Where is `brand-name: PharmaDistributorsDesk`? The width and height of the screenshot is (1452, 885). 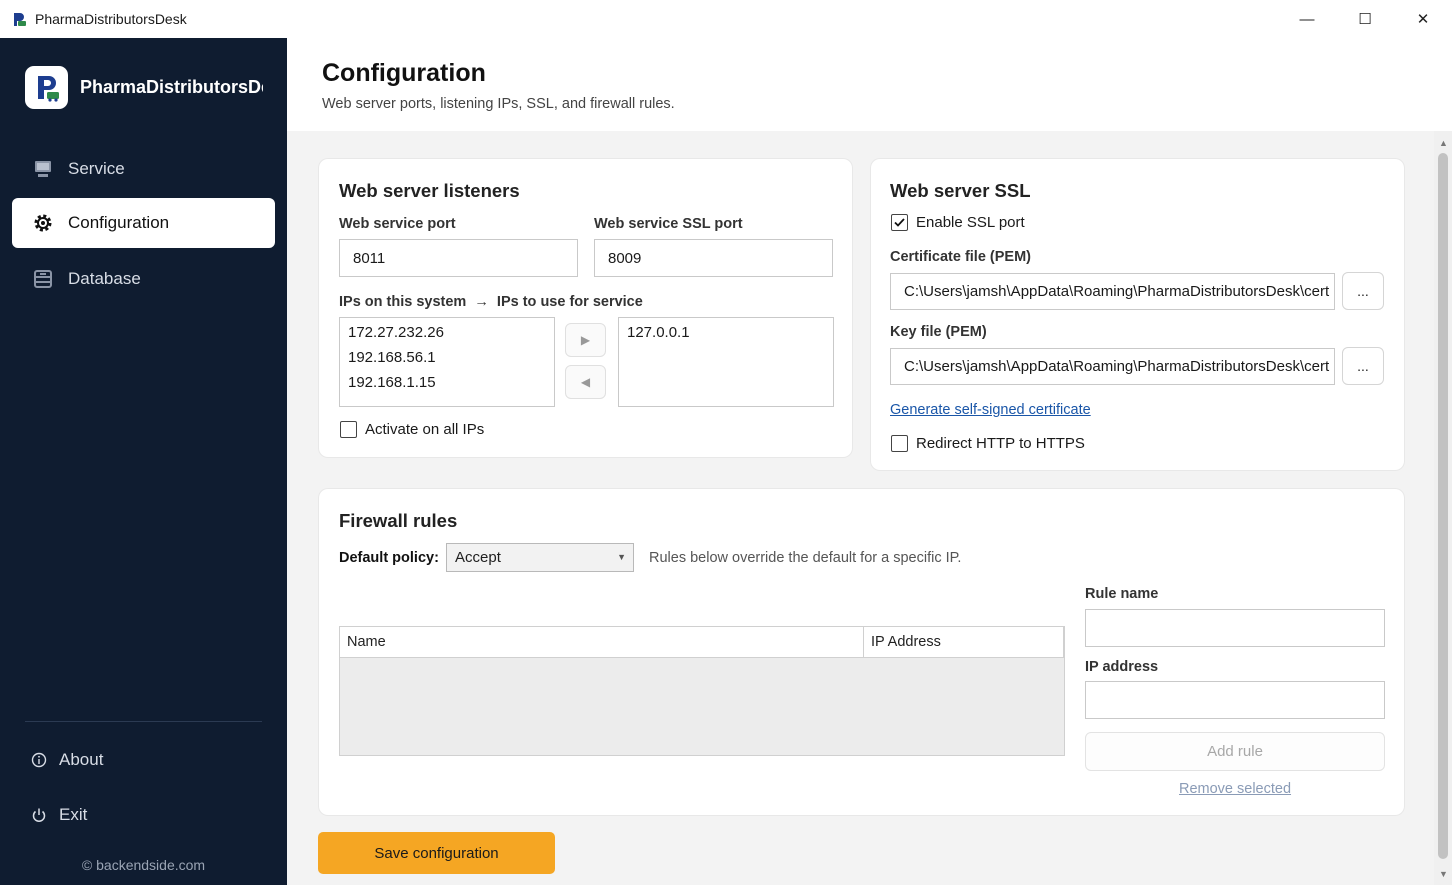
brand-name: PharmaDistributorsDesk is located at coordinates (171, 87).